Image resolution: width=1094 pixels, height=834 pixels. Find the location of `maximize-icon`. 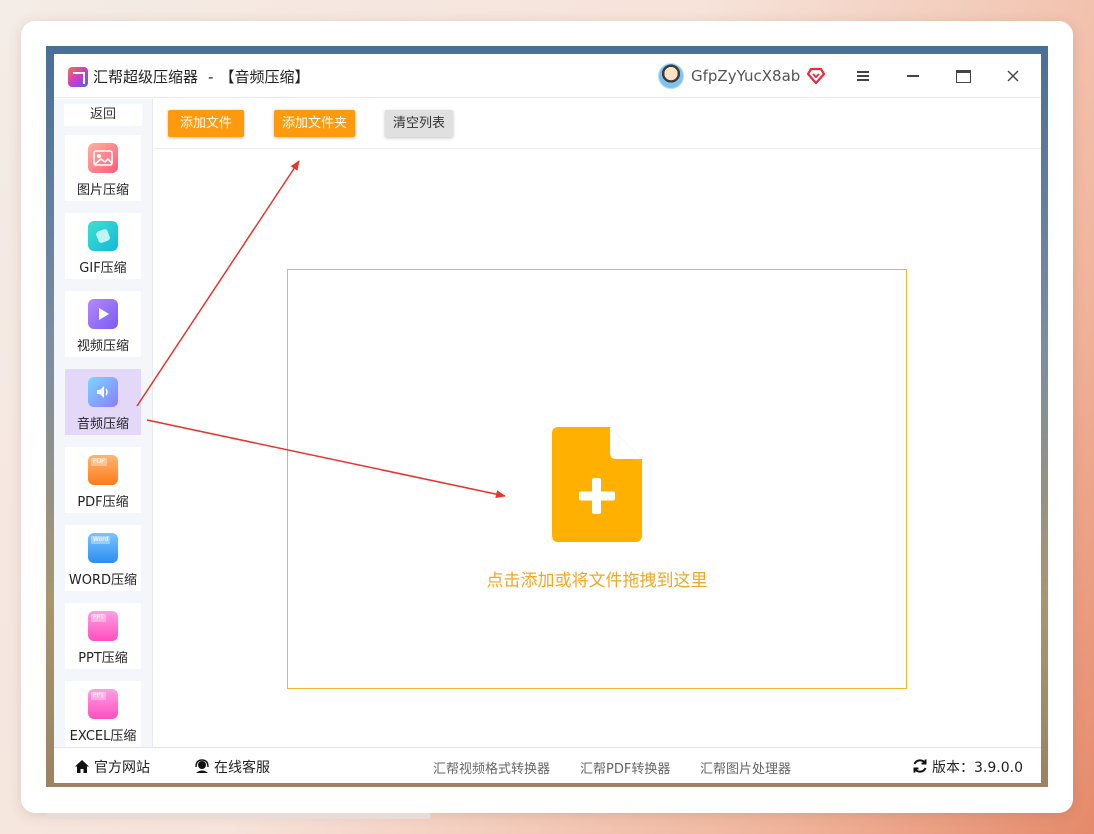

maximize-icon is located at coordinates (963, 76).